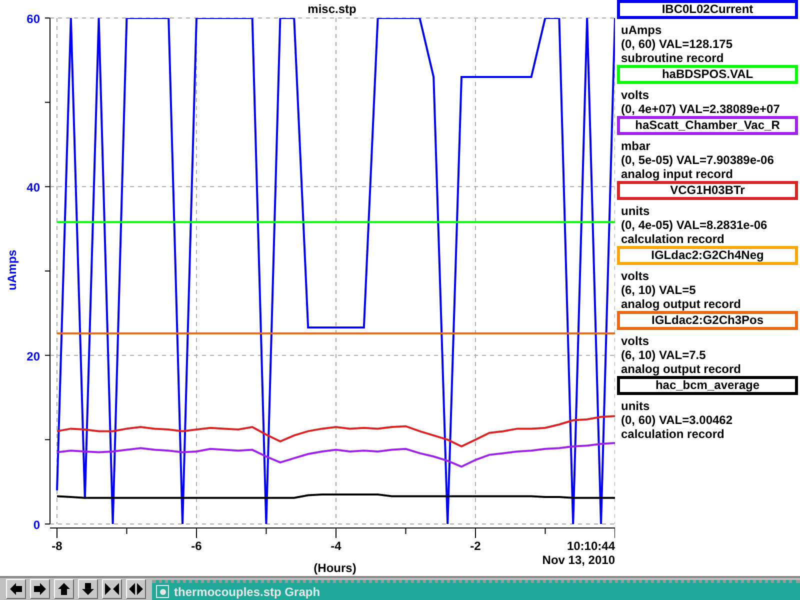 The width and height of the screenshot is (800, 600). I want to click on legend-range-value: (0, 60) VAL=128.175, so click(677, 44).